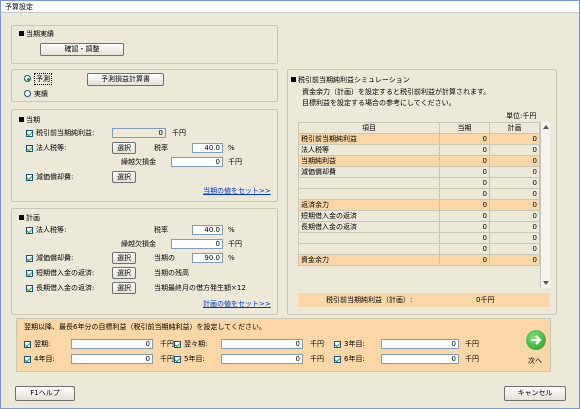 This screenshot has width=580, height=409. I want to click on forecast-radio, so click(27, 78).